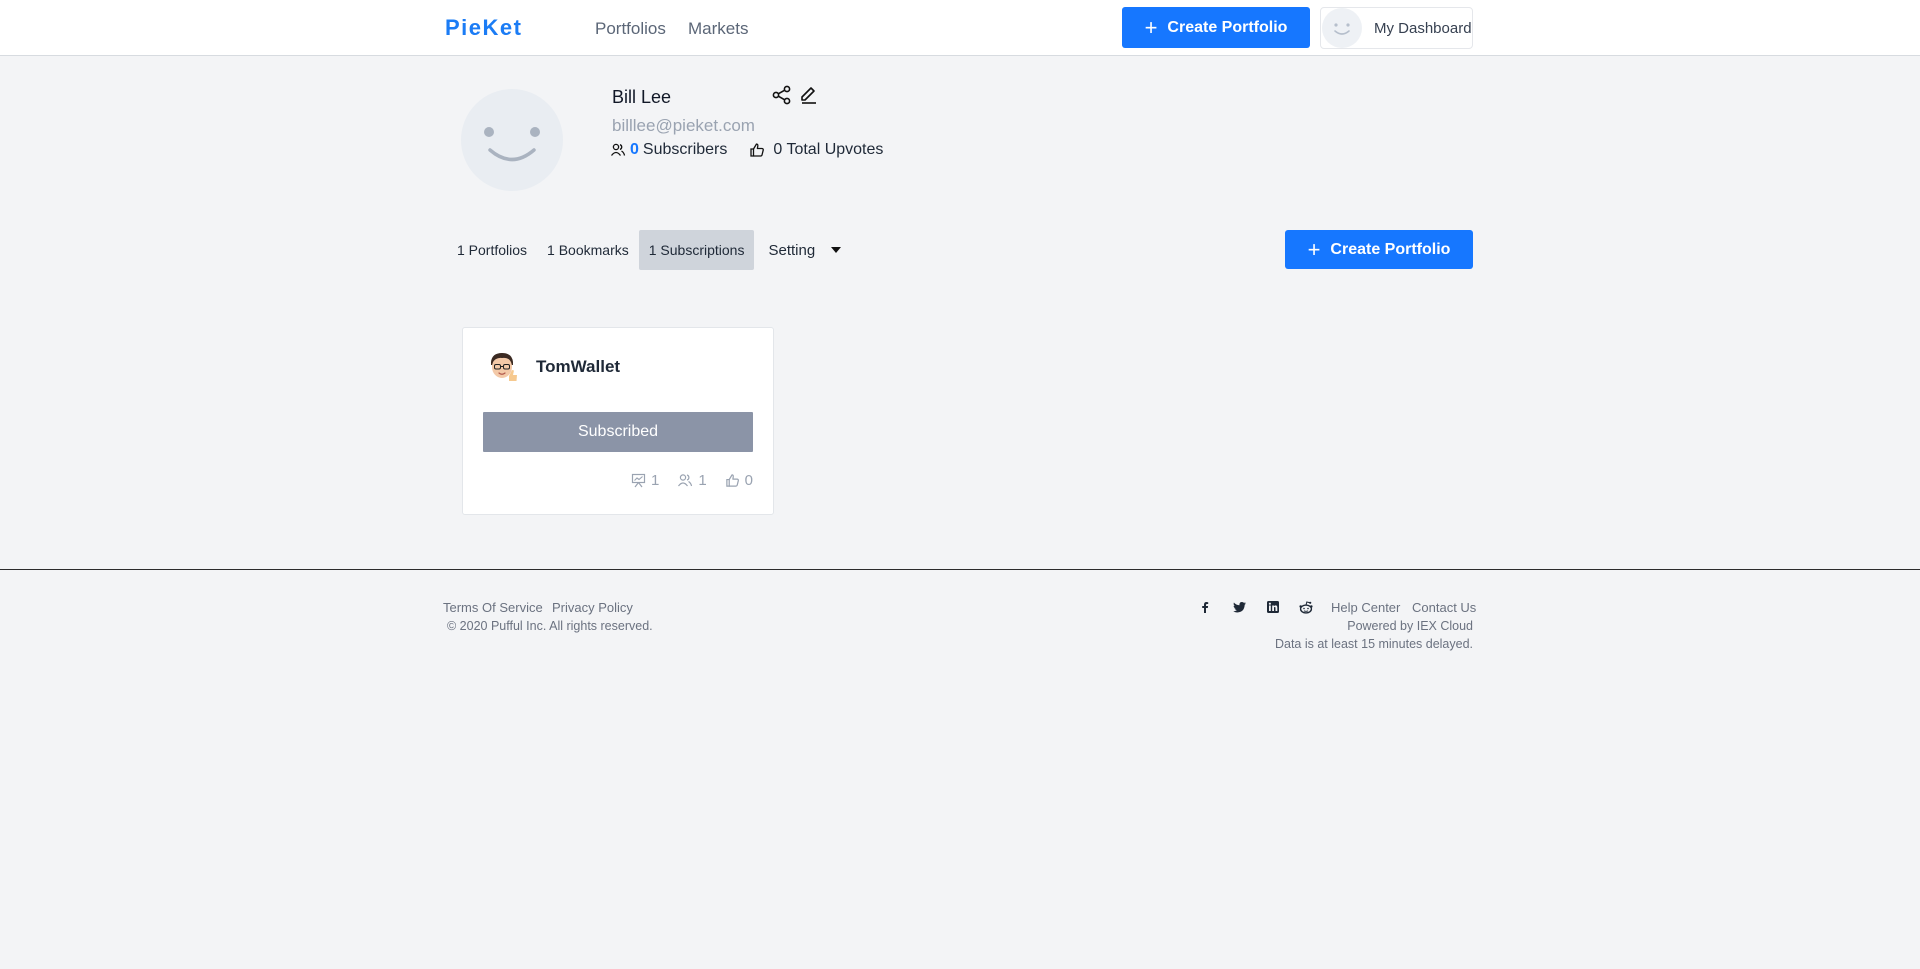 The height and width of the screenshot is (969, 1920). Describe the element at coordinates (618, 432) in the screenshot. I see `subscribed-button: Subscribed` at that location.